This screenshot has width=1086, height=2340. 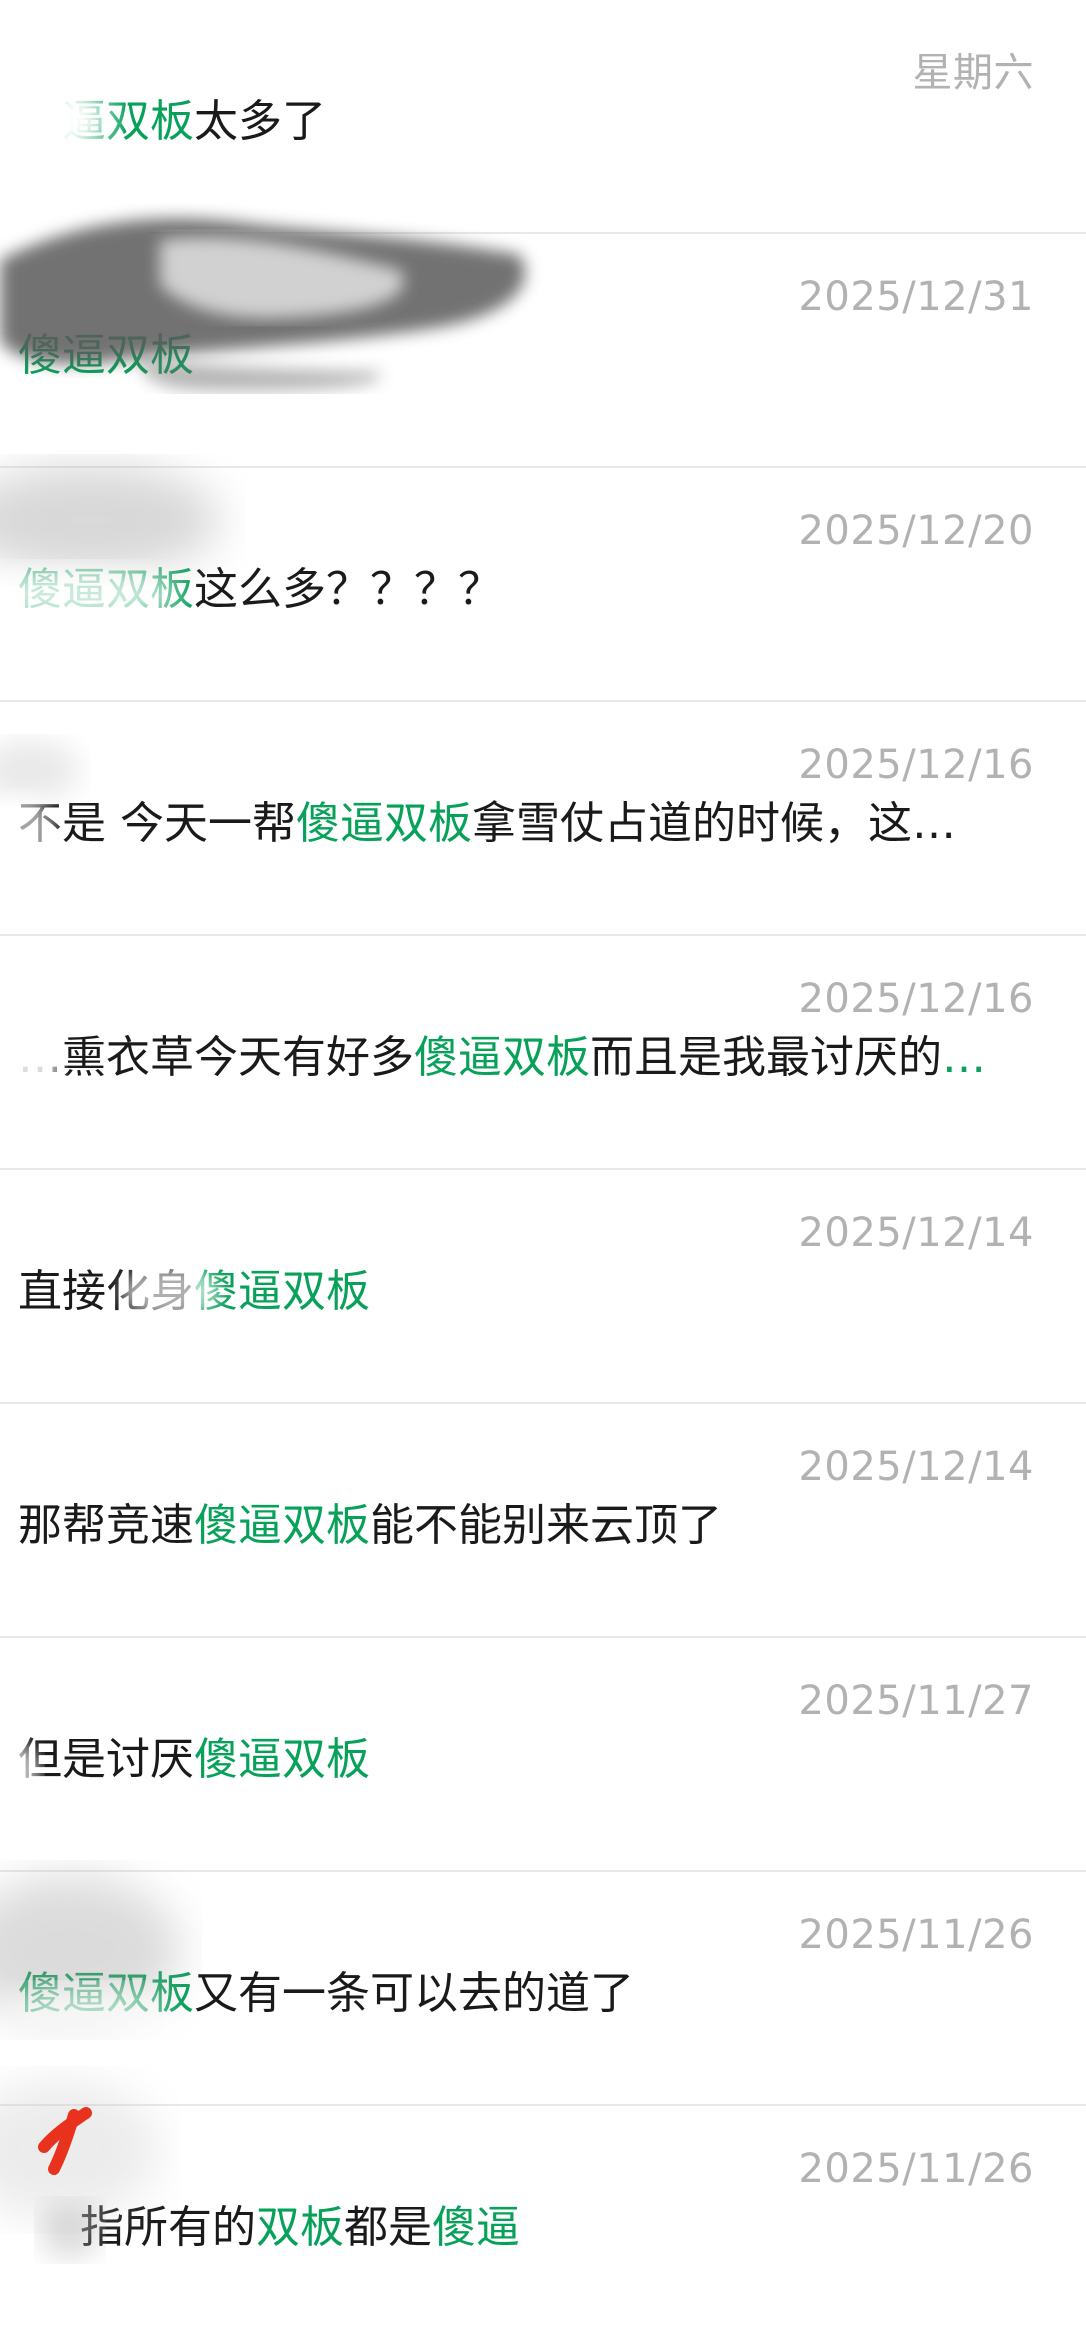 I want to click on message-text: 这么多？？？？, so click(x=348, y=589).